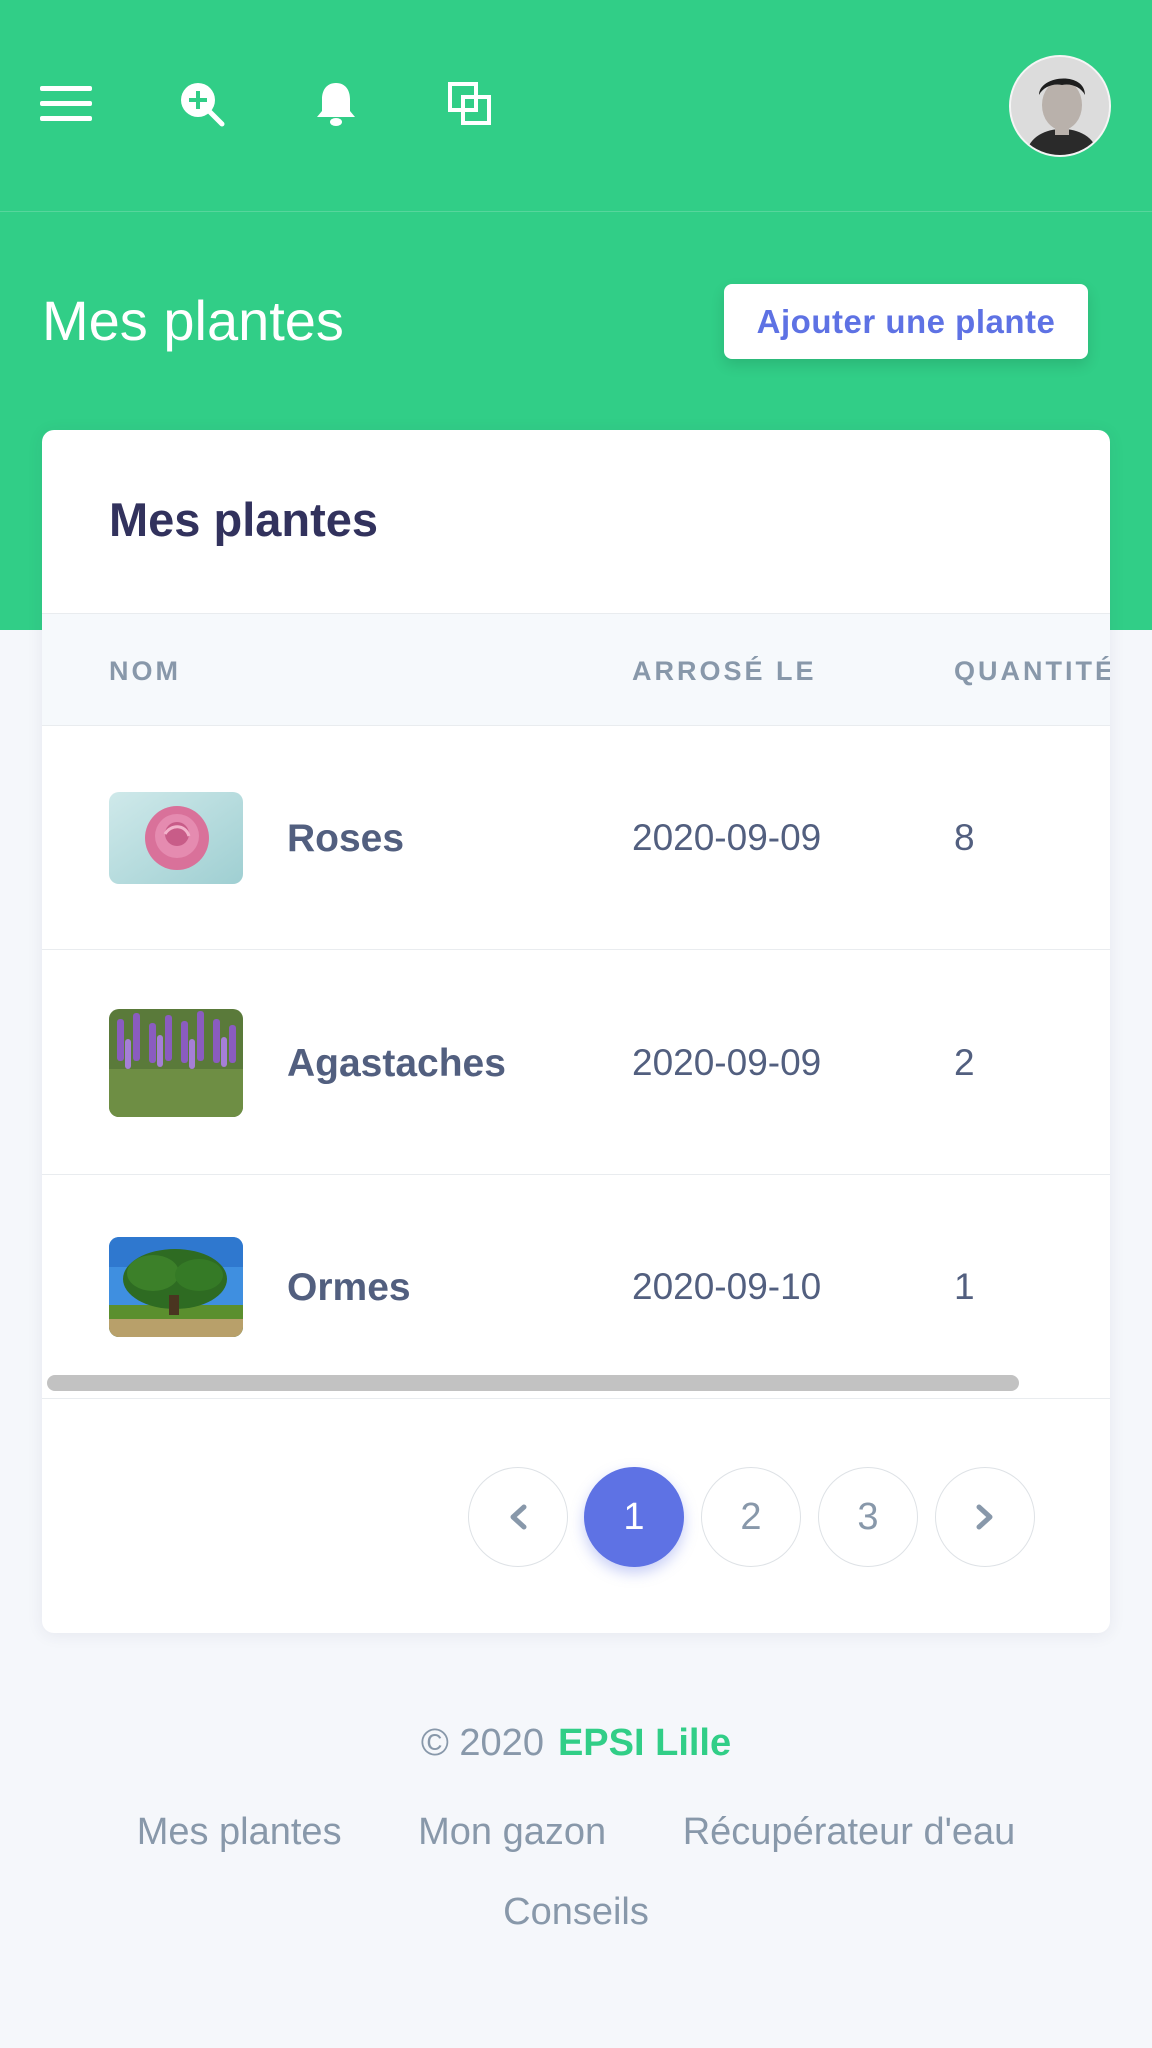 The image size is (1152, 2048). I want to click on column-header-quantity: QUANTITÉ, so click(1032, 671).